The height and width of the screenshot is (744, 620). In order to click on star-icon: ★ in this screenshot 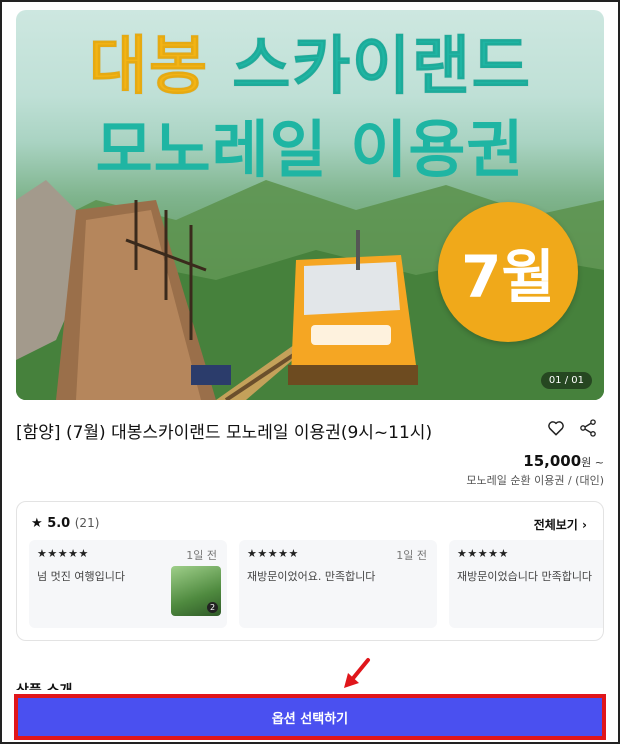, I will do `click(37, 523)`.